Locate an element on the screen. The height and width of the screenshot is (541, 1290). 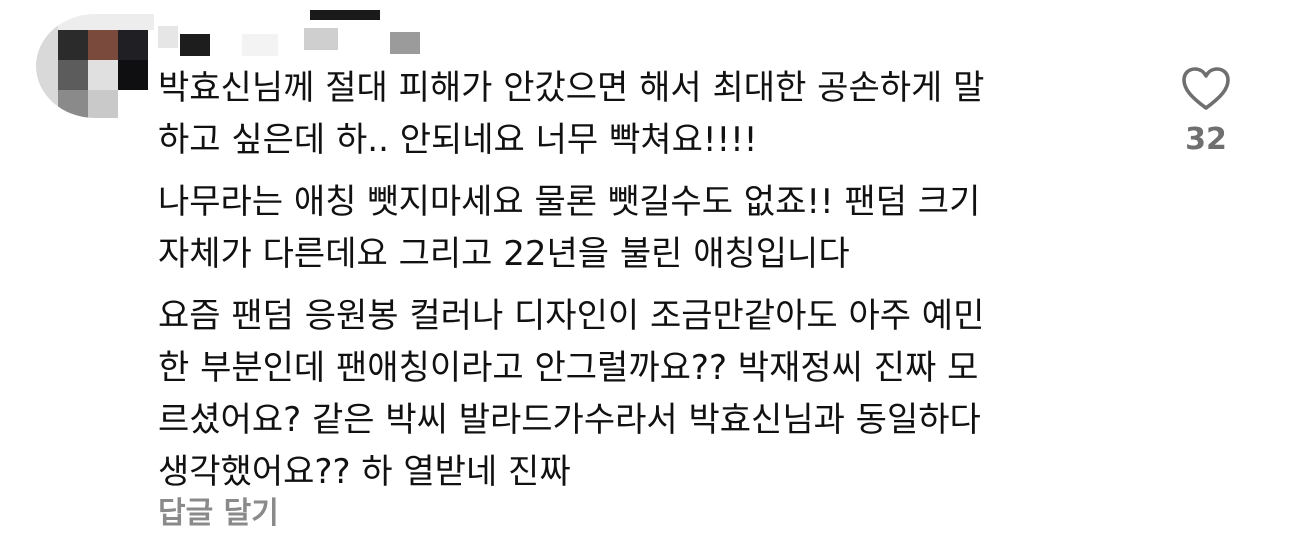
comment-line: 르셨어요? 같은 박씨 발라드가수라서 박효신님과 동일하다 is located at coordinates (569, 420).